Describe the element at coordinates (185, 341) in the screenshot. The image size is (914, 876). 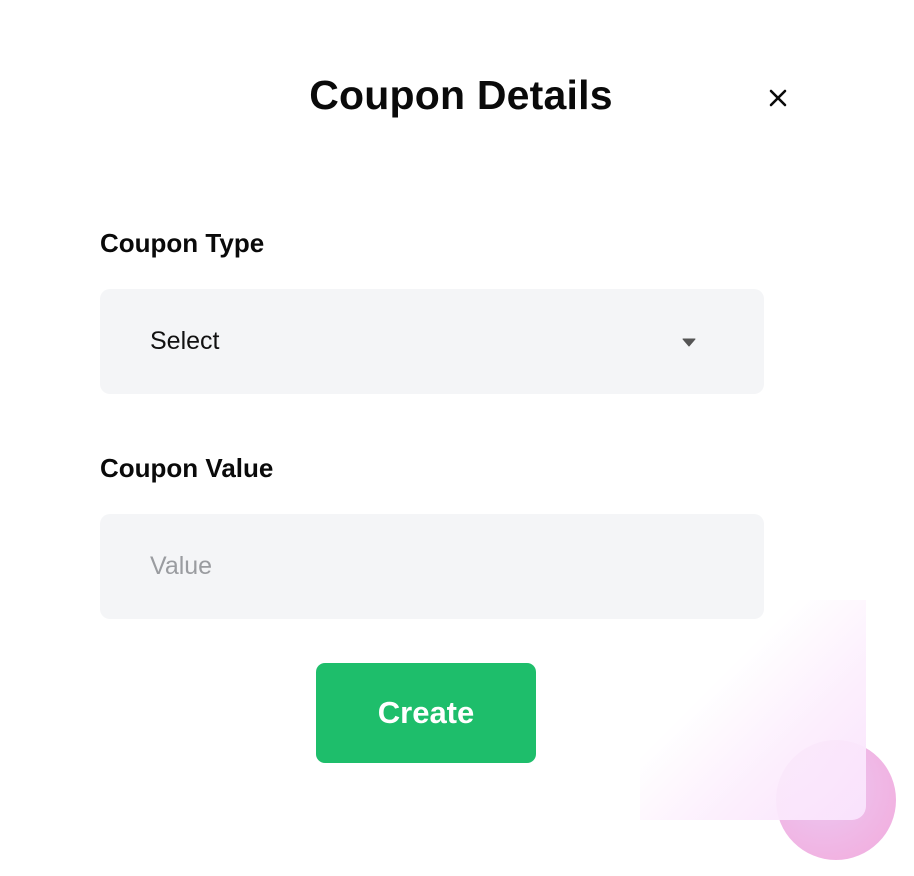
I see `coupon-type-selected-value: Select` at that location.